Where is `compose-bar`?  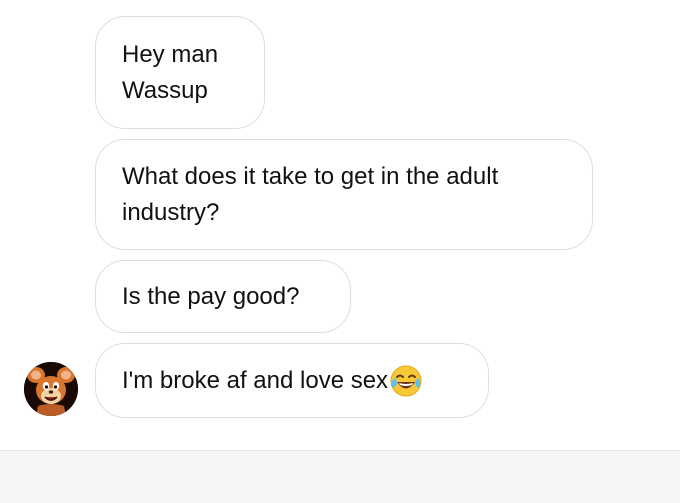 compose-bar is located at coordinates (340, 476).